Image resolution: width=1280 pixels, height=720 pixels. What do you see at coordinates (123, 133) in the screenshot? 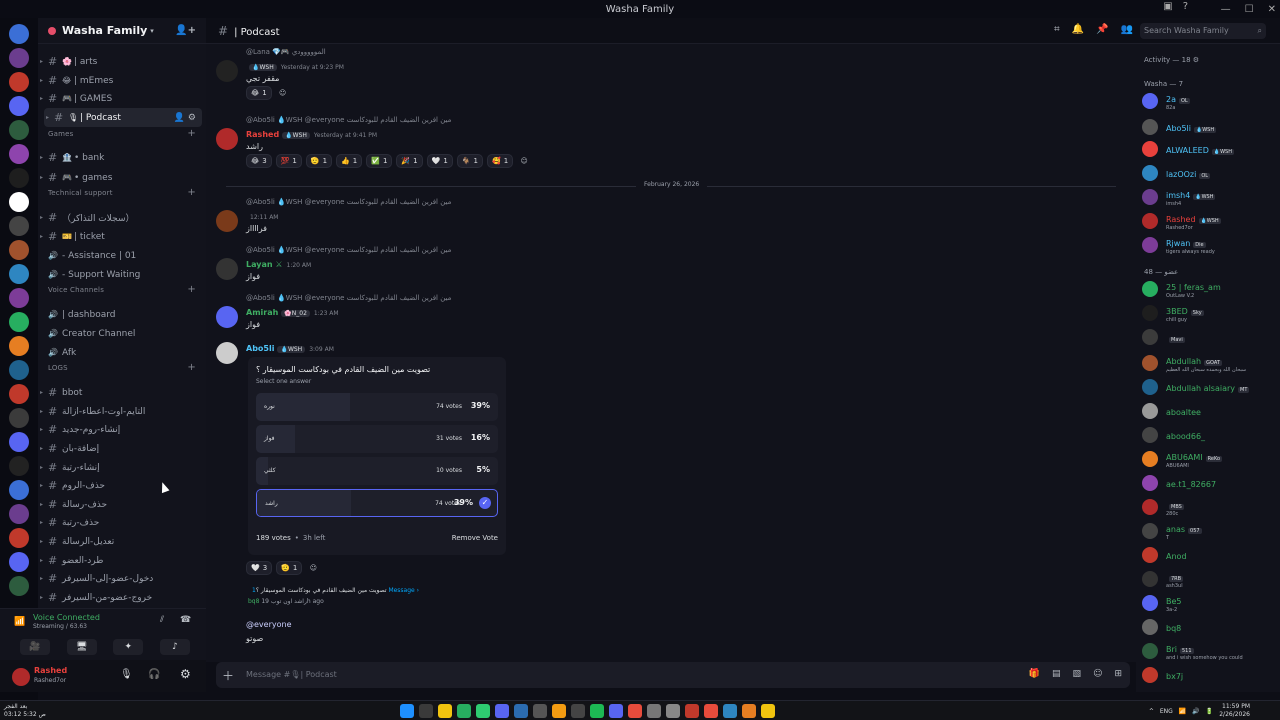
I see `category-header: Games +` at bounding box center [123, 133].